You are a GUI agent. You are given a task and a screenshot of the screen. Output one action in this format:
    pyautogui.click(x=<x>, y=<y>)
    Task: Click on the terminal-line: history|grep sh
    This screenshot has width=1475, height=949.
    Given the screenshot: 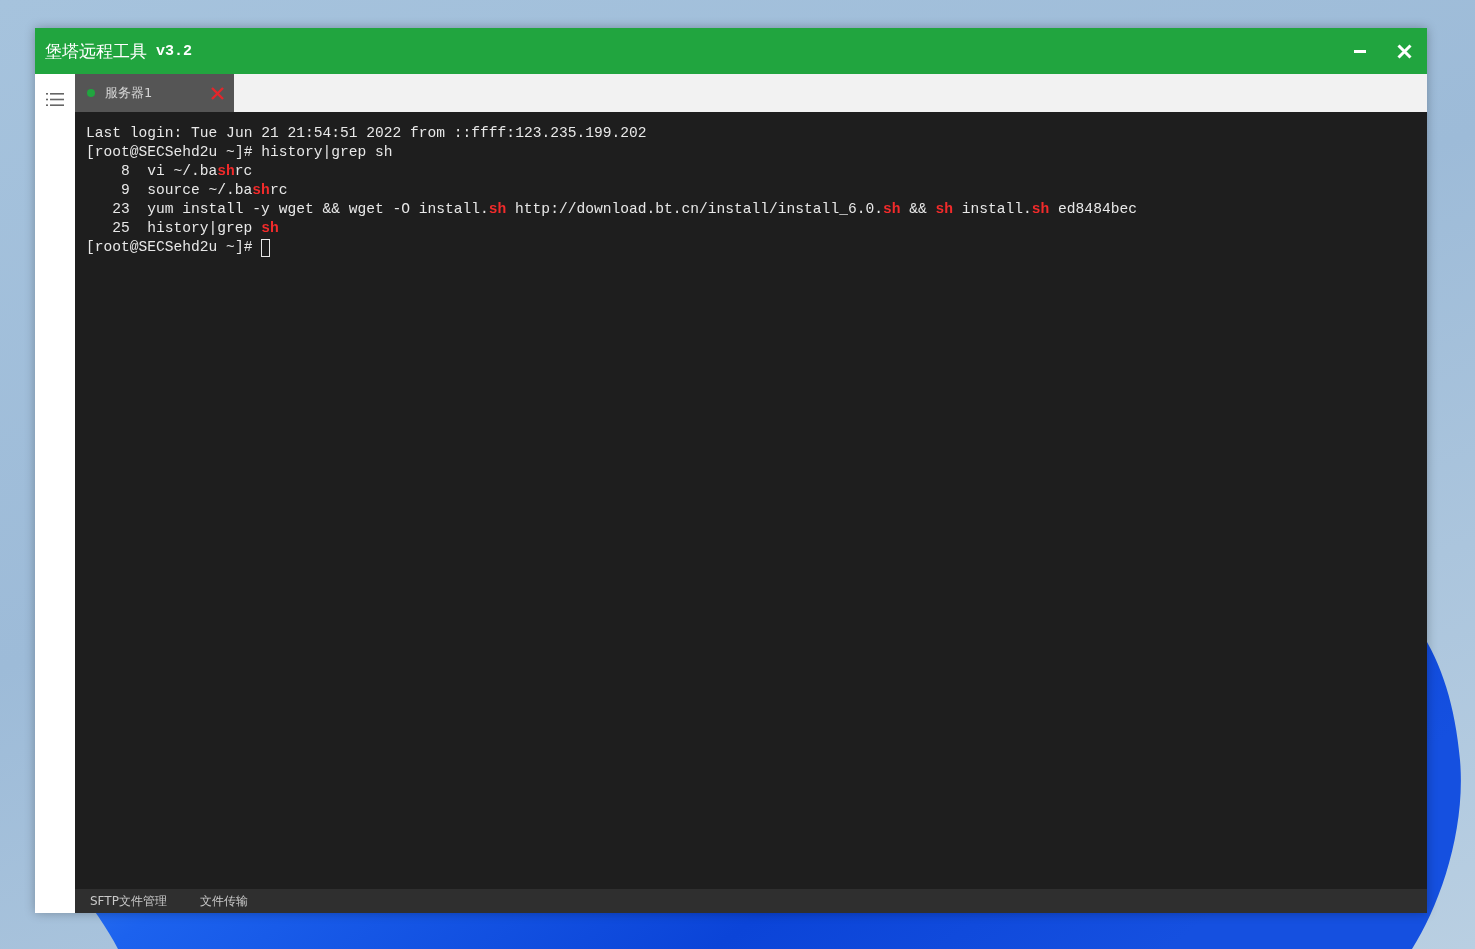 What is the action you would take?
    pyautogui.click(x=213, y=228)
    